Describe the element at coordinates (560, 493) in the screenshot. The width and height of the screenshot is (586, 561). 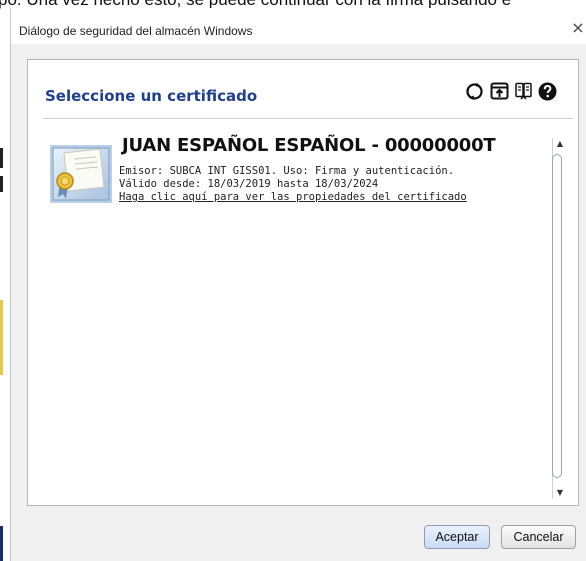
I see `scroll-down-arrow-icon: ▼` at that location.